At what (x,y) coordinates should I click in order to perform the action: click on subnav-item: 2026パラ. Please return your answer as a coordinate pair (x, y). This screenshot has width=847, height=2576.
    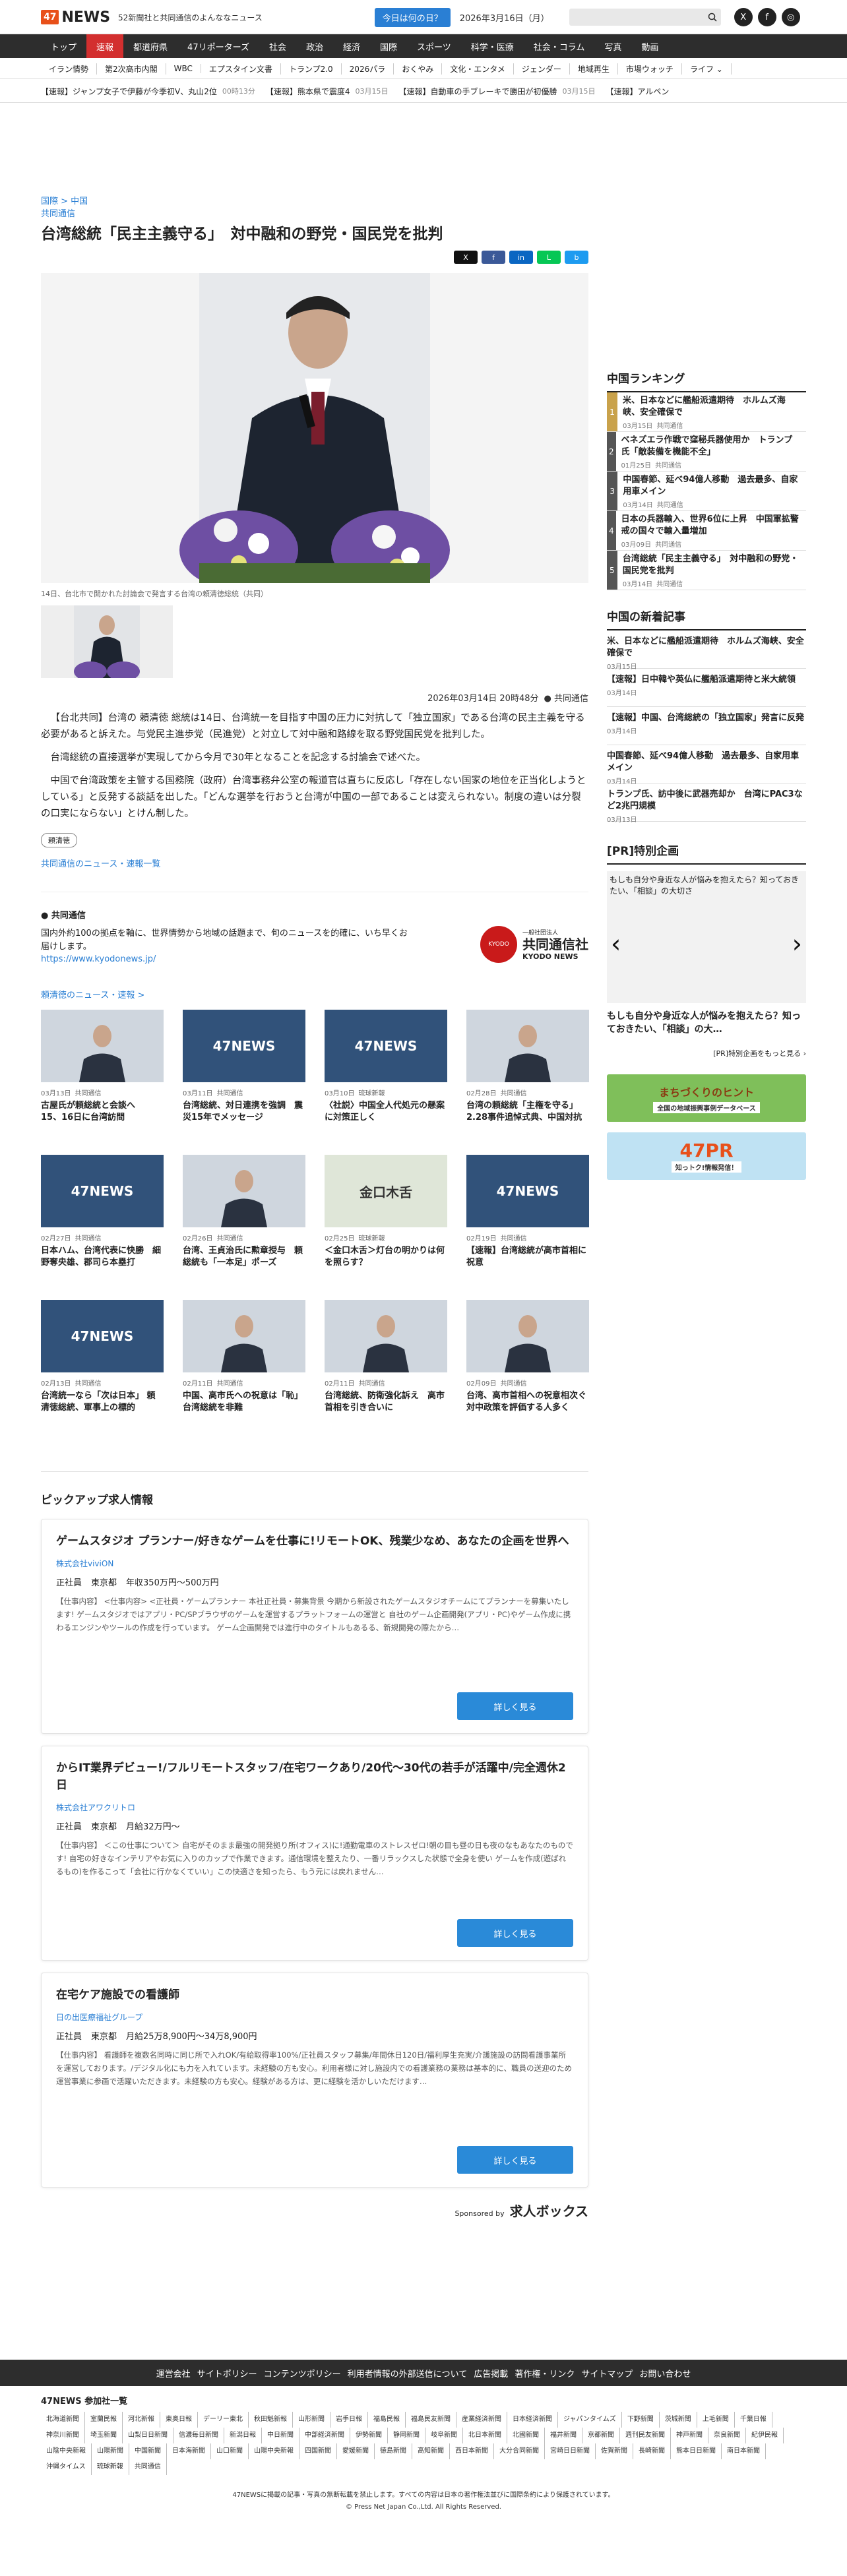
    Looking at the image, I should click on (368, 69).